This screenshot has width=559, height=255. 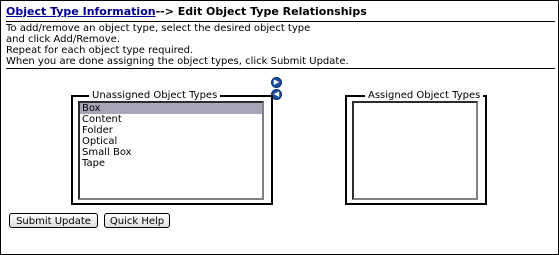 What do you see at coordinates (171, 163) in the screenshot?
I see `list-item: Tape` at bounding box center [171, 163].